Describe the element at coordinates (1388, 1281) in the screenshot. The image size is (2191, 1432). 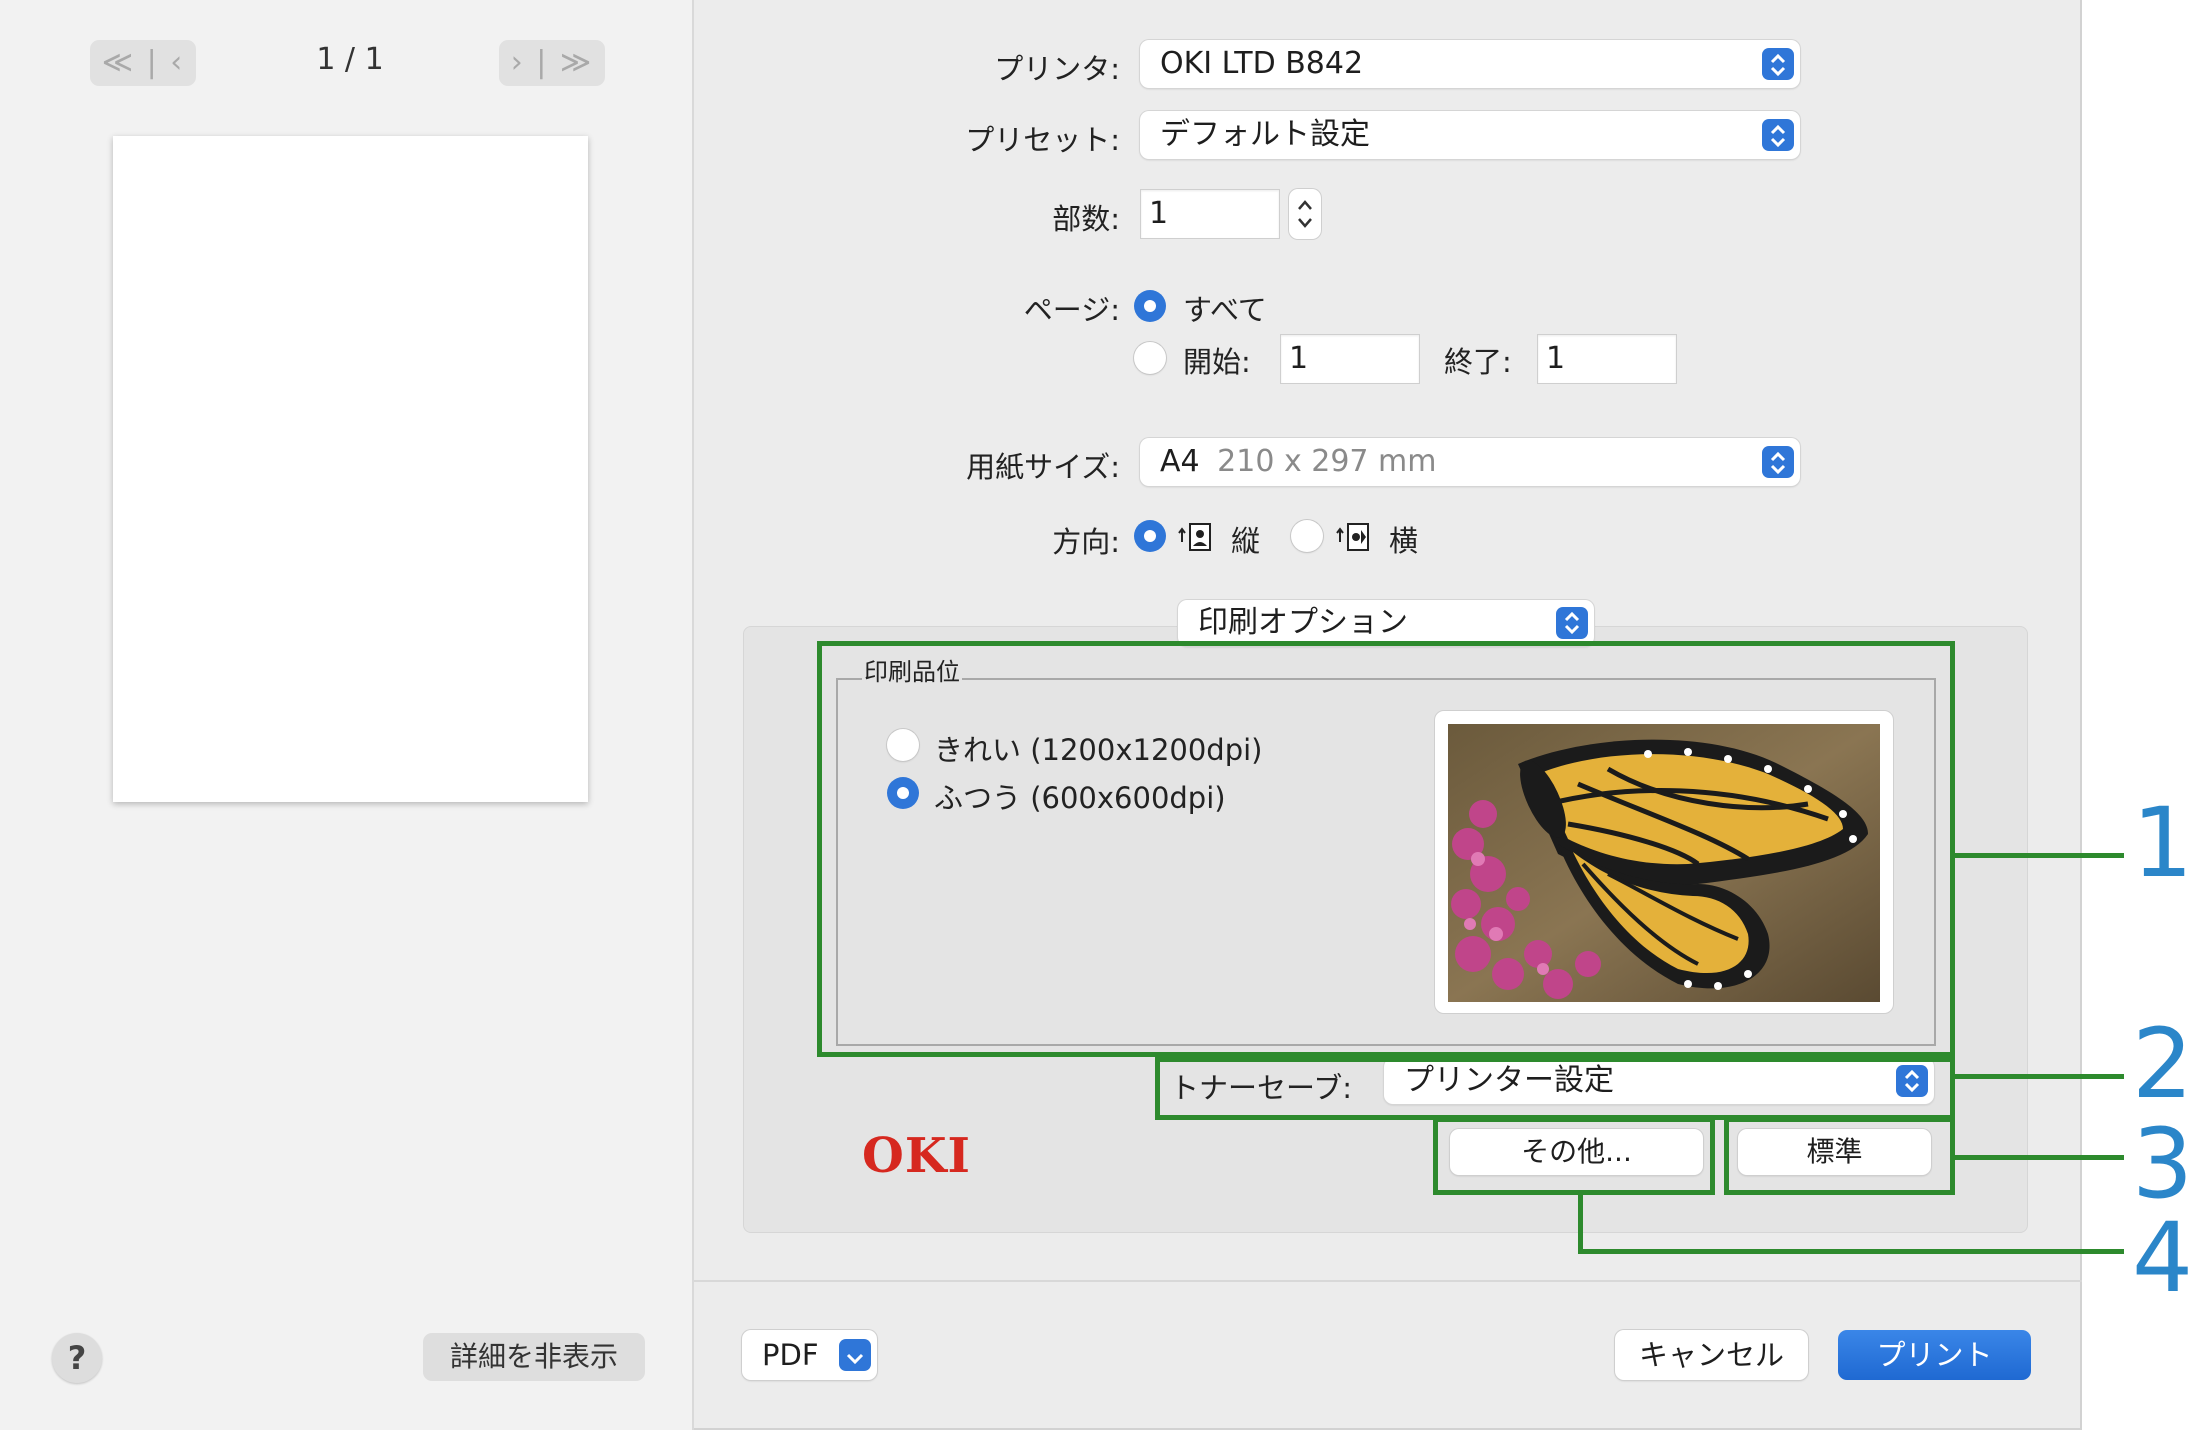
I see `footer-divider` at that location.